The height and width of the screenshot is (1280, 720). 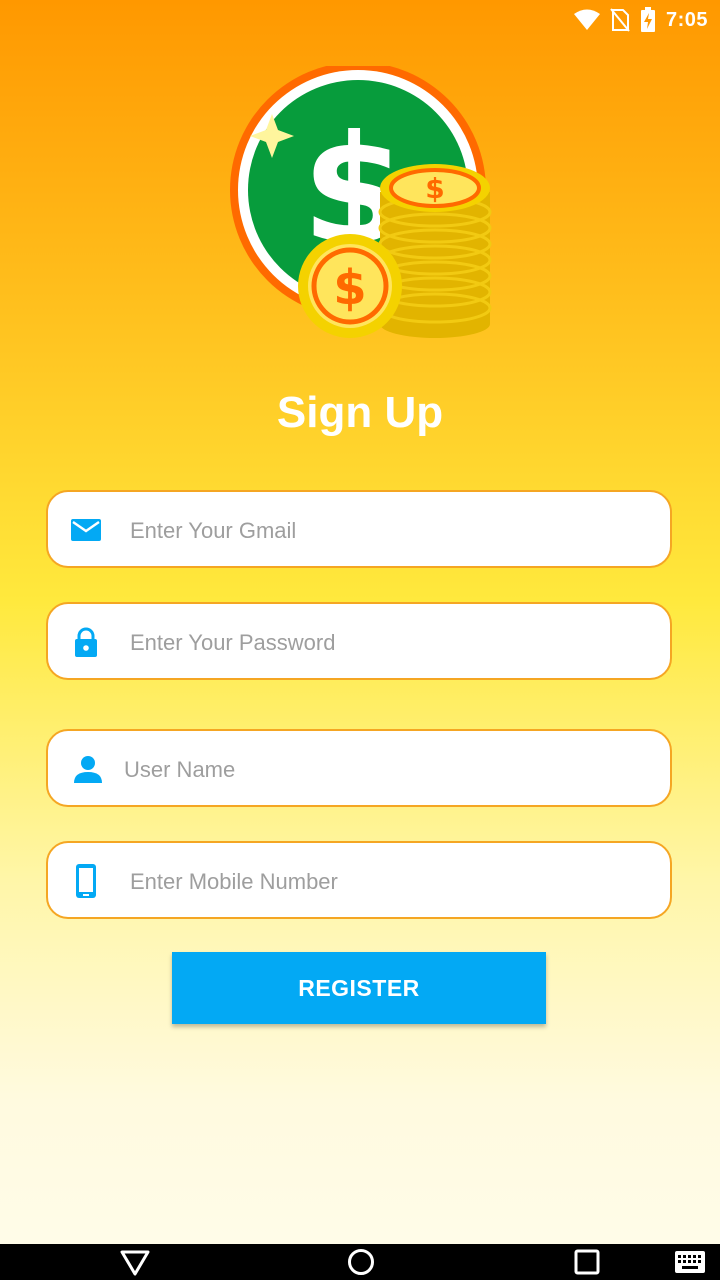 I want to click on mobile-field, so click(x=359, y=880).